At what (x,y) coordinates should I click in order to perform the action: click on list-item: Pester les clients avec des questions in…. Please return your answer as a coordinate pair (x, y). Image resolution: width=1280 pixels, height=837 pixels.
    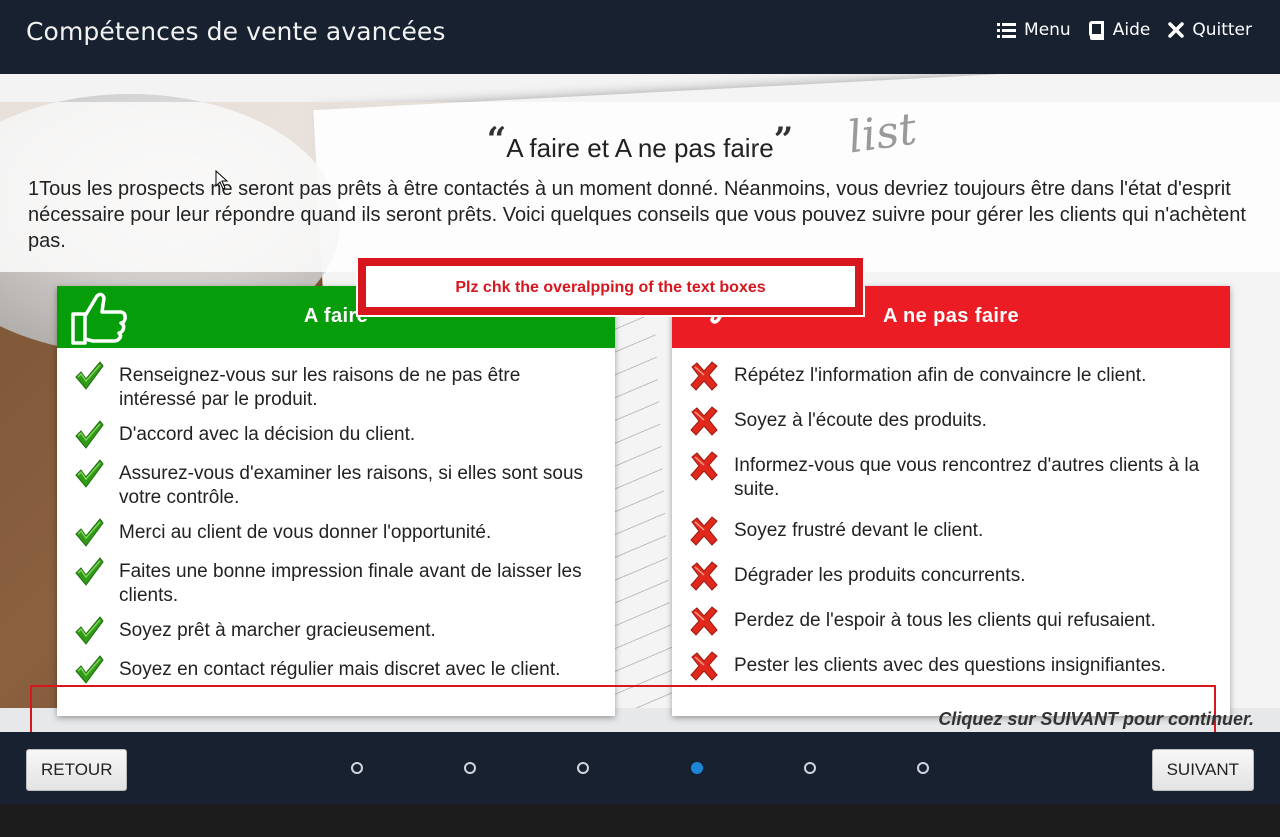
    Looking at the image, I should click on (947, 666).